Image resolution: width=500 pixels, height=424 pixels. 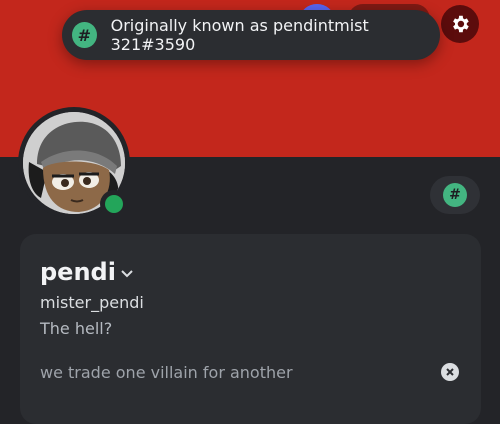 I want to click on settings-button, so click(x=460, y=24).